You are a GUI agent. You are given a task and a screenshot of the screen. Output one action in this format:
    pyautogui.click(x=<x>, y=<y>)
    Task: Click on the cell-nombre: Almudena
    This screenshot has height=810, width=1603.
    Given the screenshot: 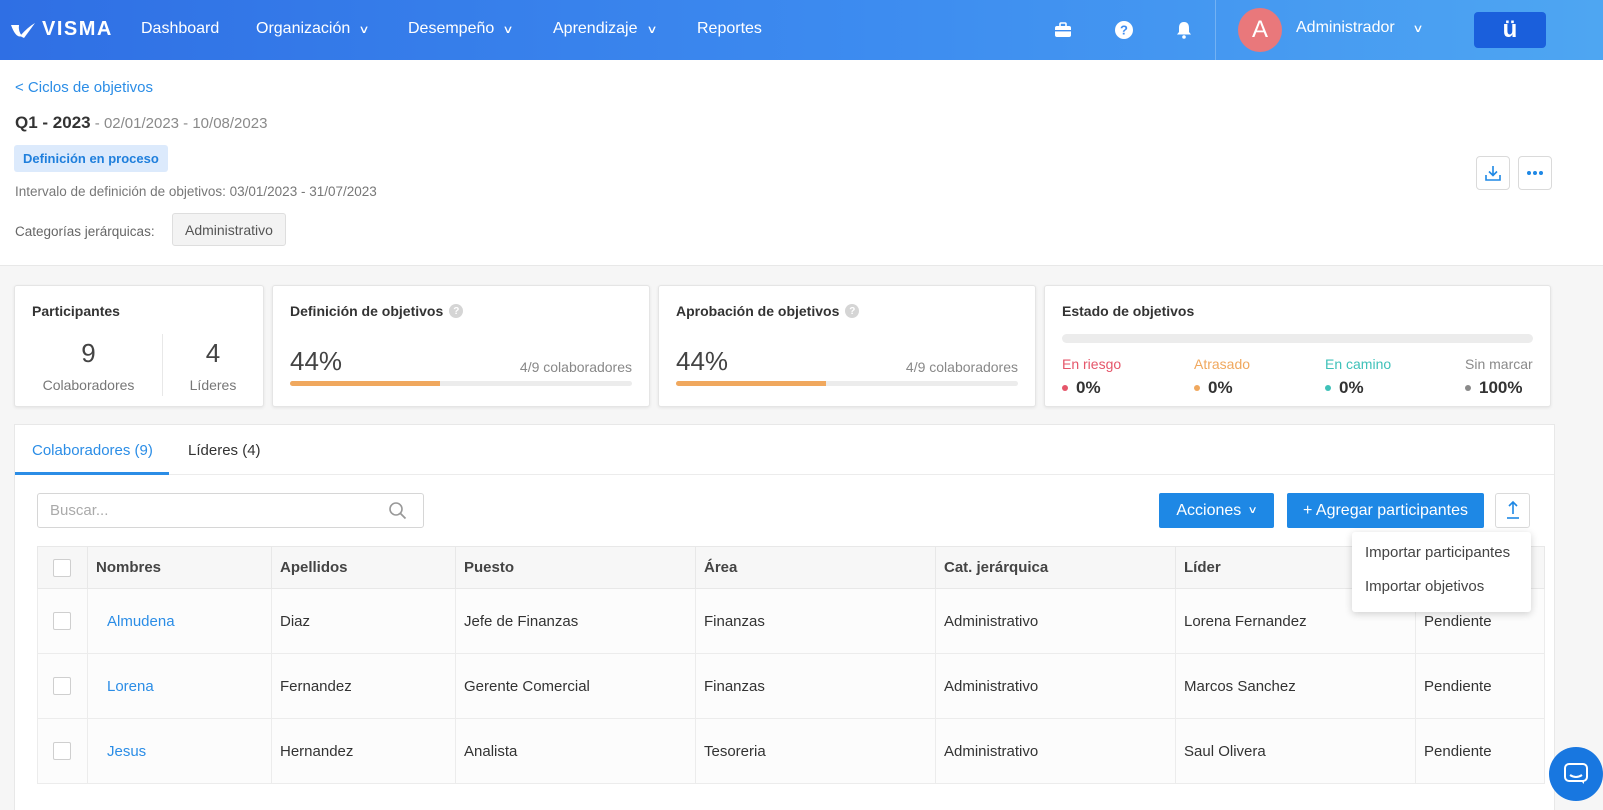 What is the action you would take?
    pyautogui.click(x=179, y=621)
    